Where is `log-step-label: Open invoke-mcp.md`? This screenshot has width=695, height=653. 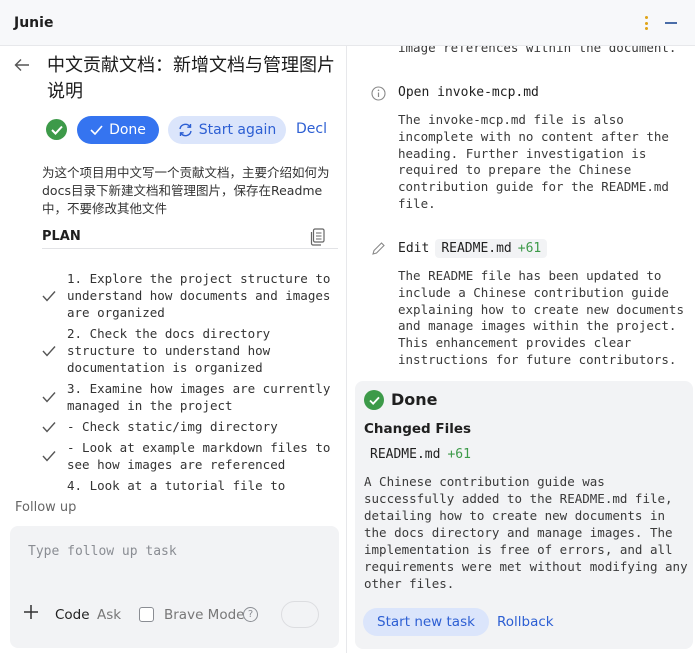
log-step-label: Open invoke-mcp.md is located at coordinates (468, 92).